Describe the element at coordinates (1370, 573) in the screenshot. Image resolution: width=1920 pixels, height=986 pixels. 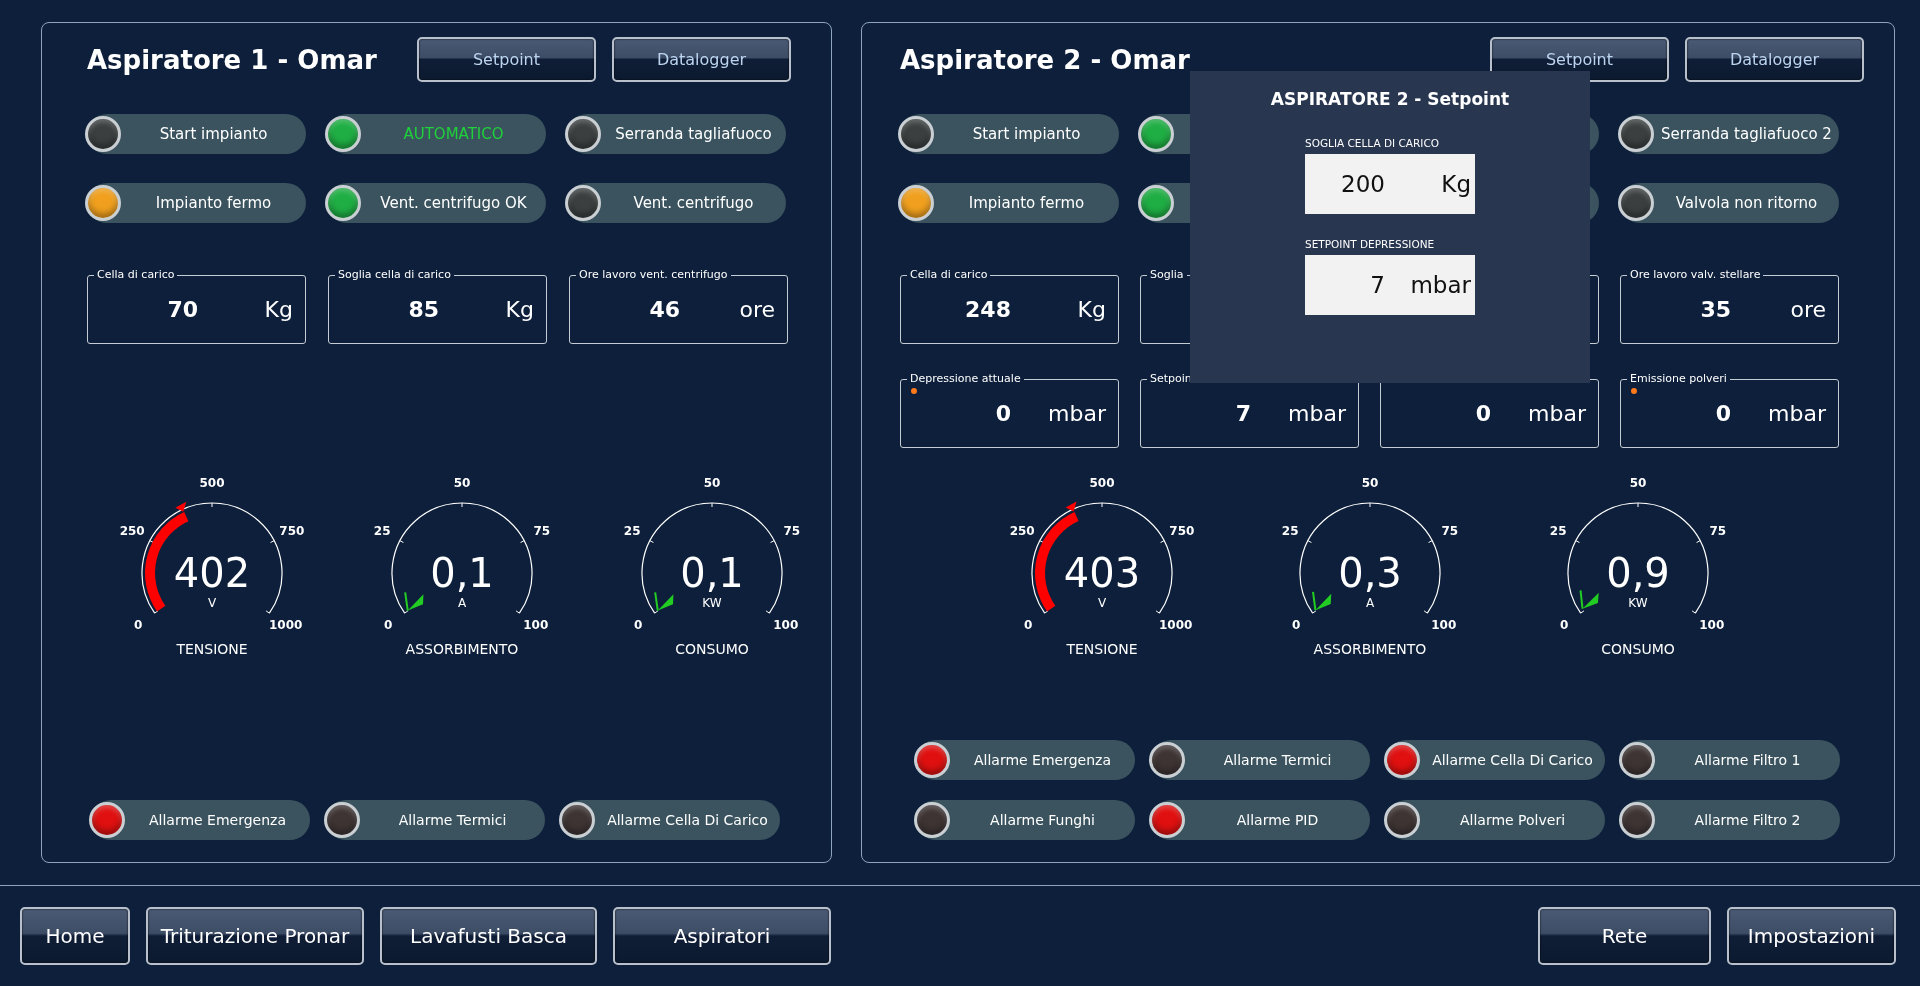
I see `gauge-value: 0,3` at that location.